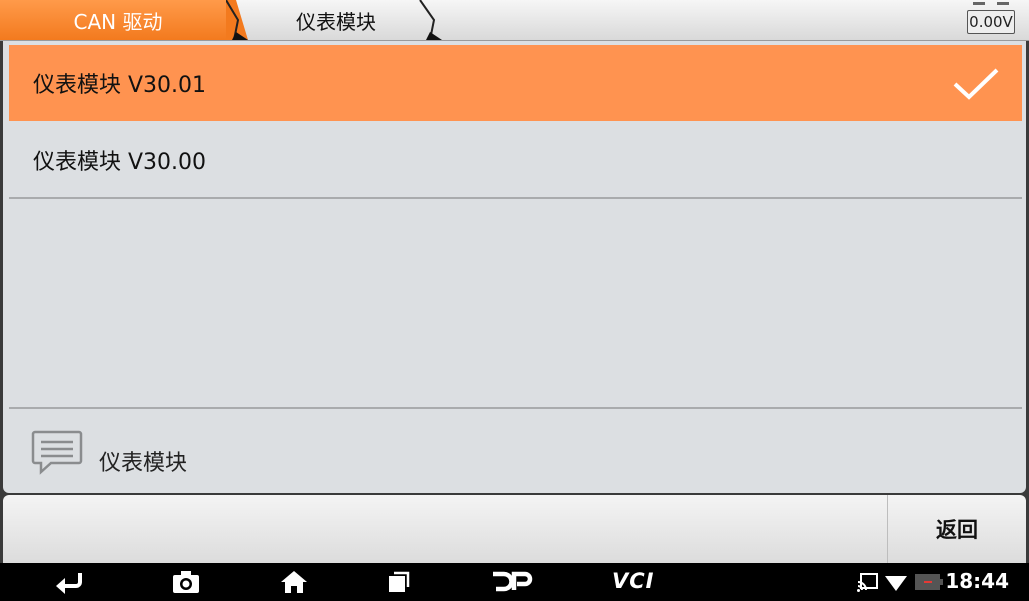  Describe the element at coordinates (515, 83) in the screenshot. I see `list-item: 仪表模块 V30.01` at that location.